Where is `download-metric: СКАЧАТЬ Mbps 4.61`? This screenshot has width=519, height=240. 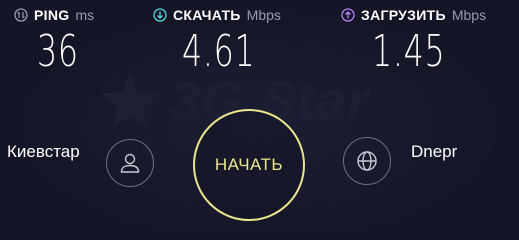 download-metric: СКАЧАТЬ Mbps 4.61 is located at coordinates (218, 39).